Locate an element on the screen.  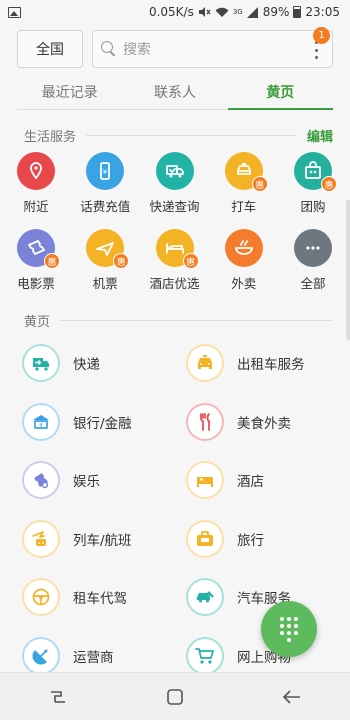
category-item: 旅行 is located at coordinates (268, 538).